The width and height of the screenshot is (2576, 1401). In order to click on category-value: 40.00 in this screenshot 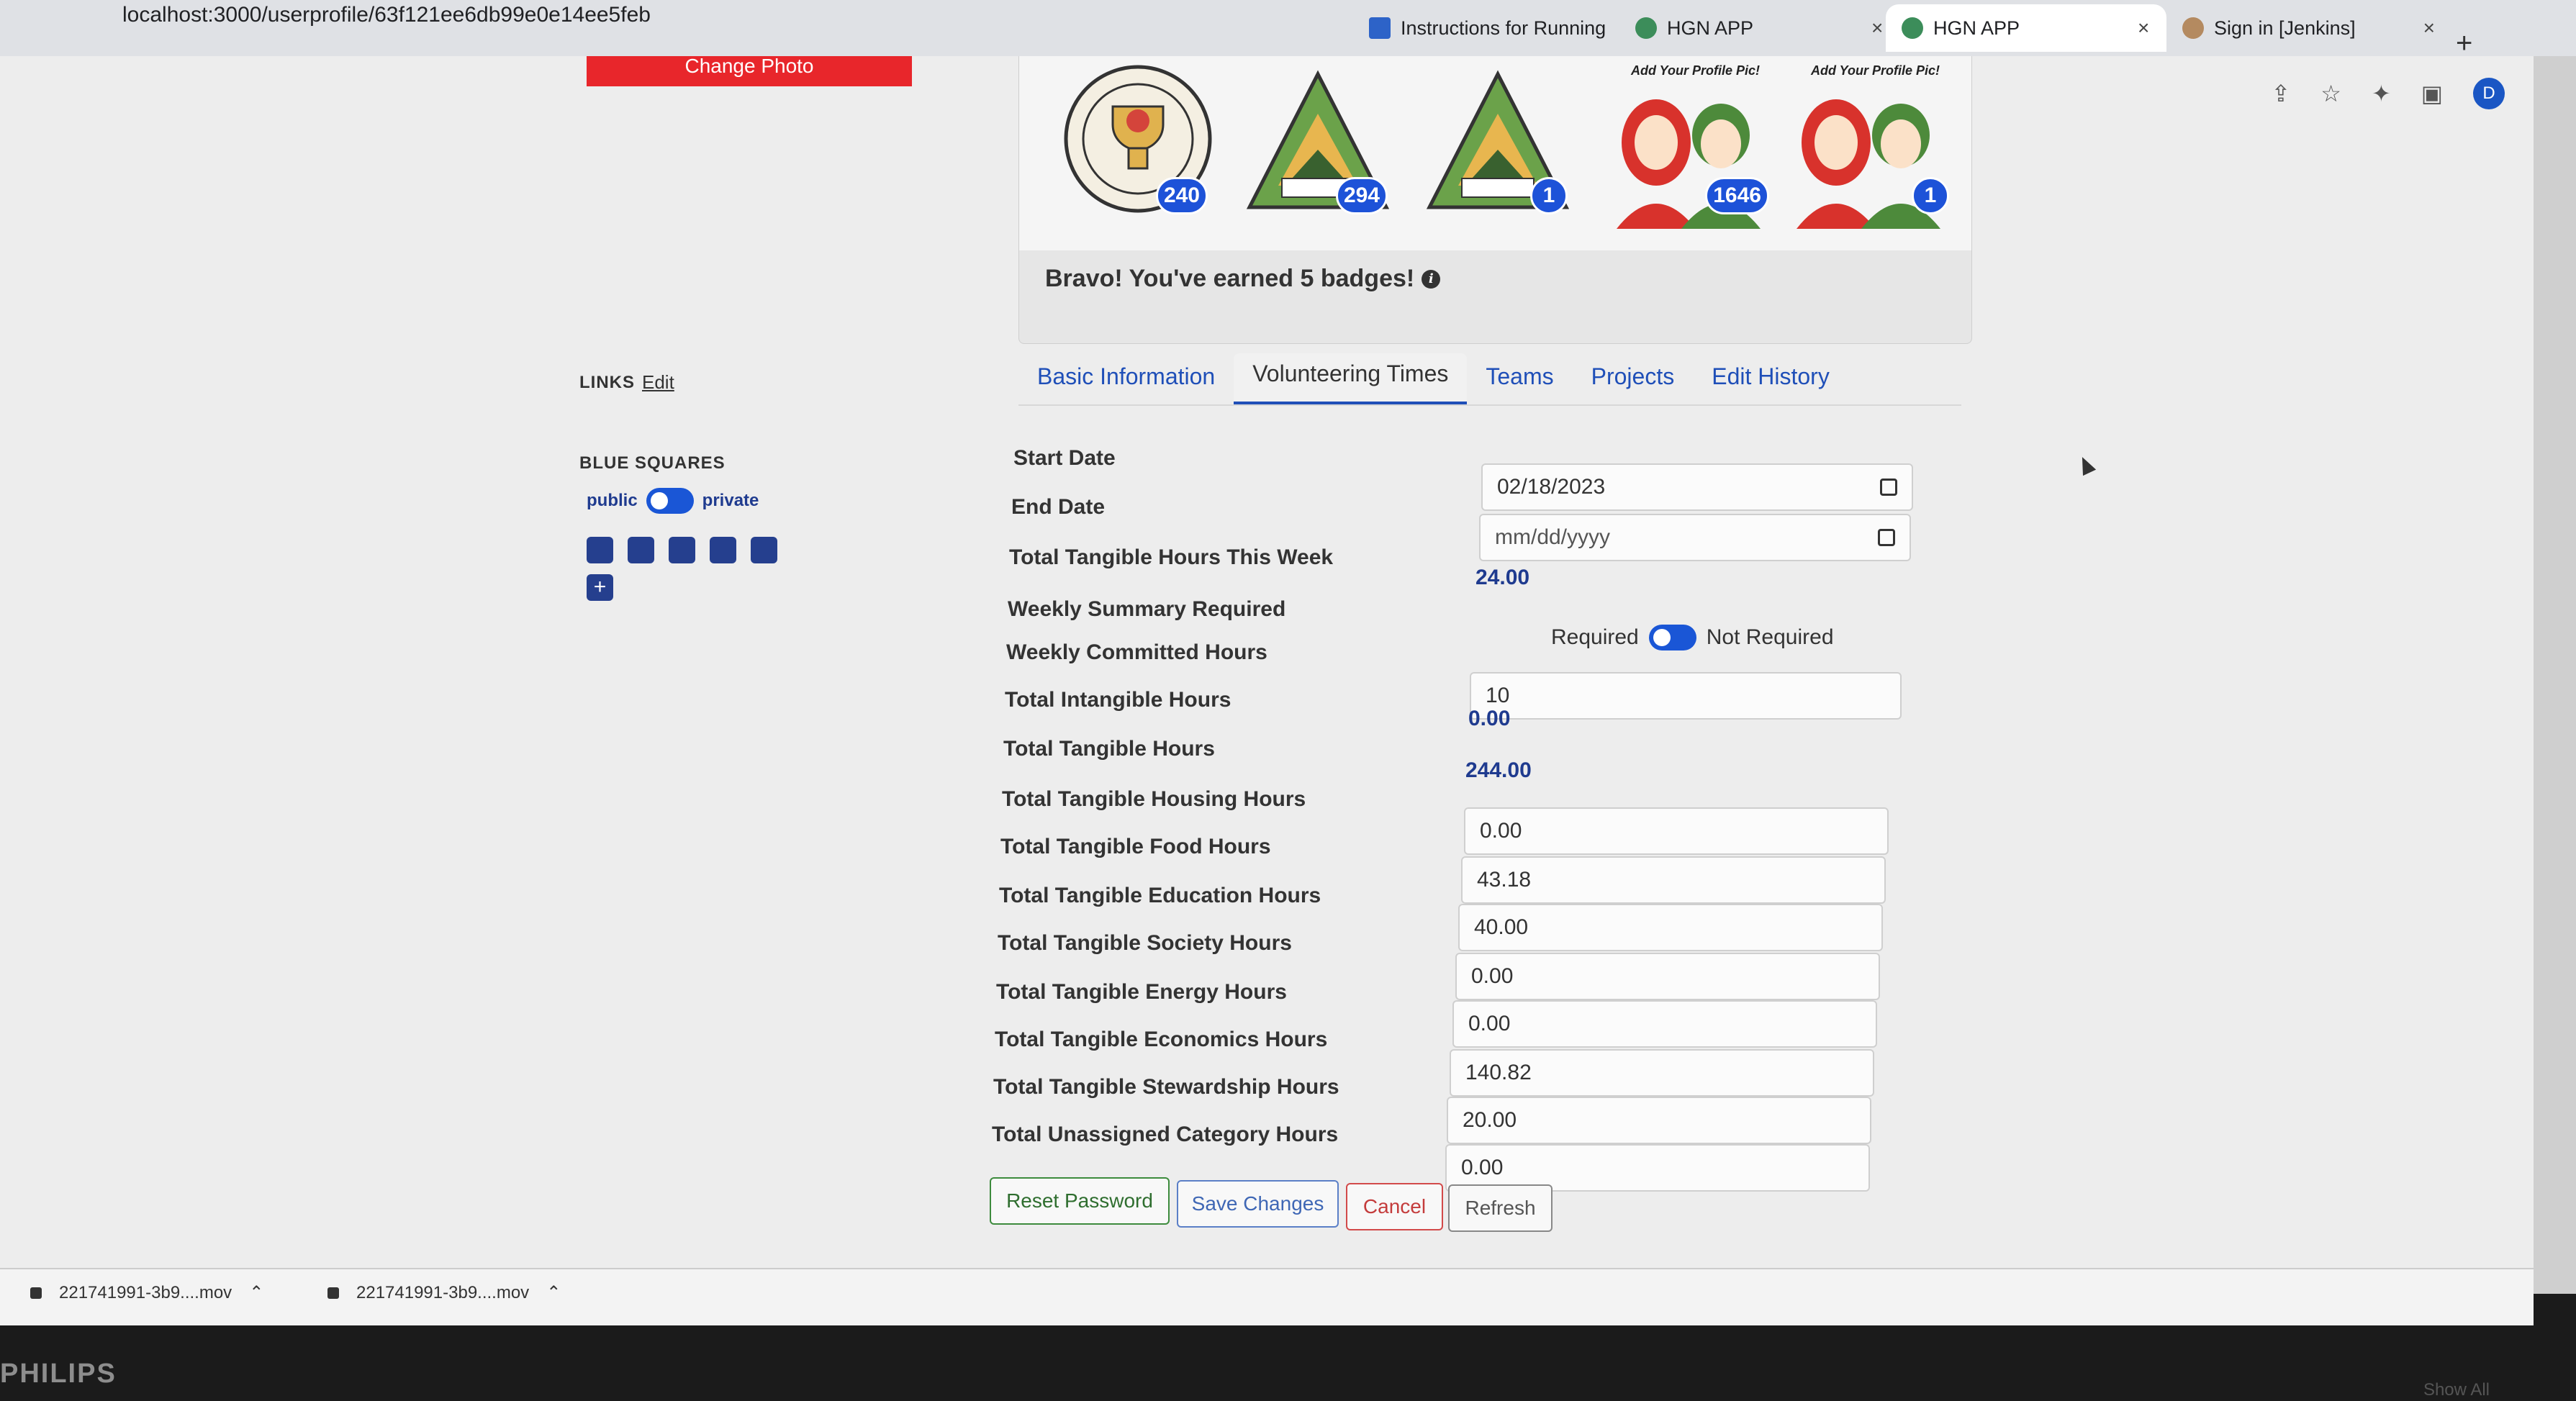, I will do `click(1501, 927)`.